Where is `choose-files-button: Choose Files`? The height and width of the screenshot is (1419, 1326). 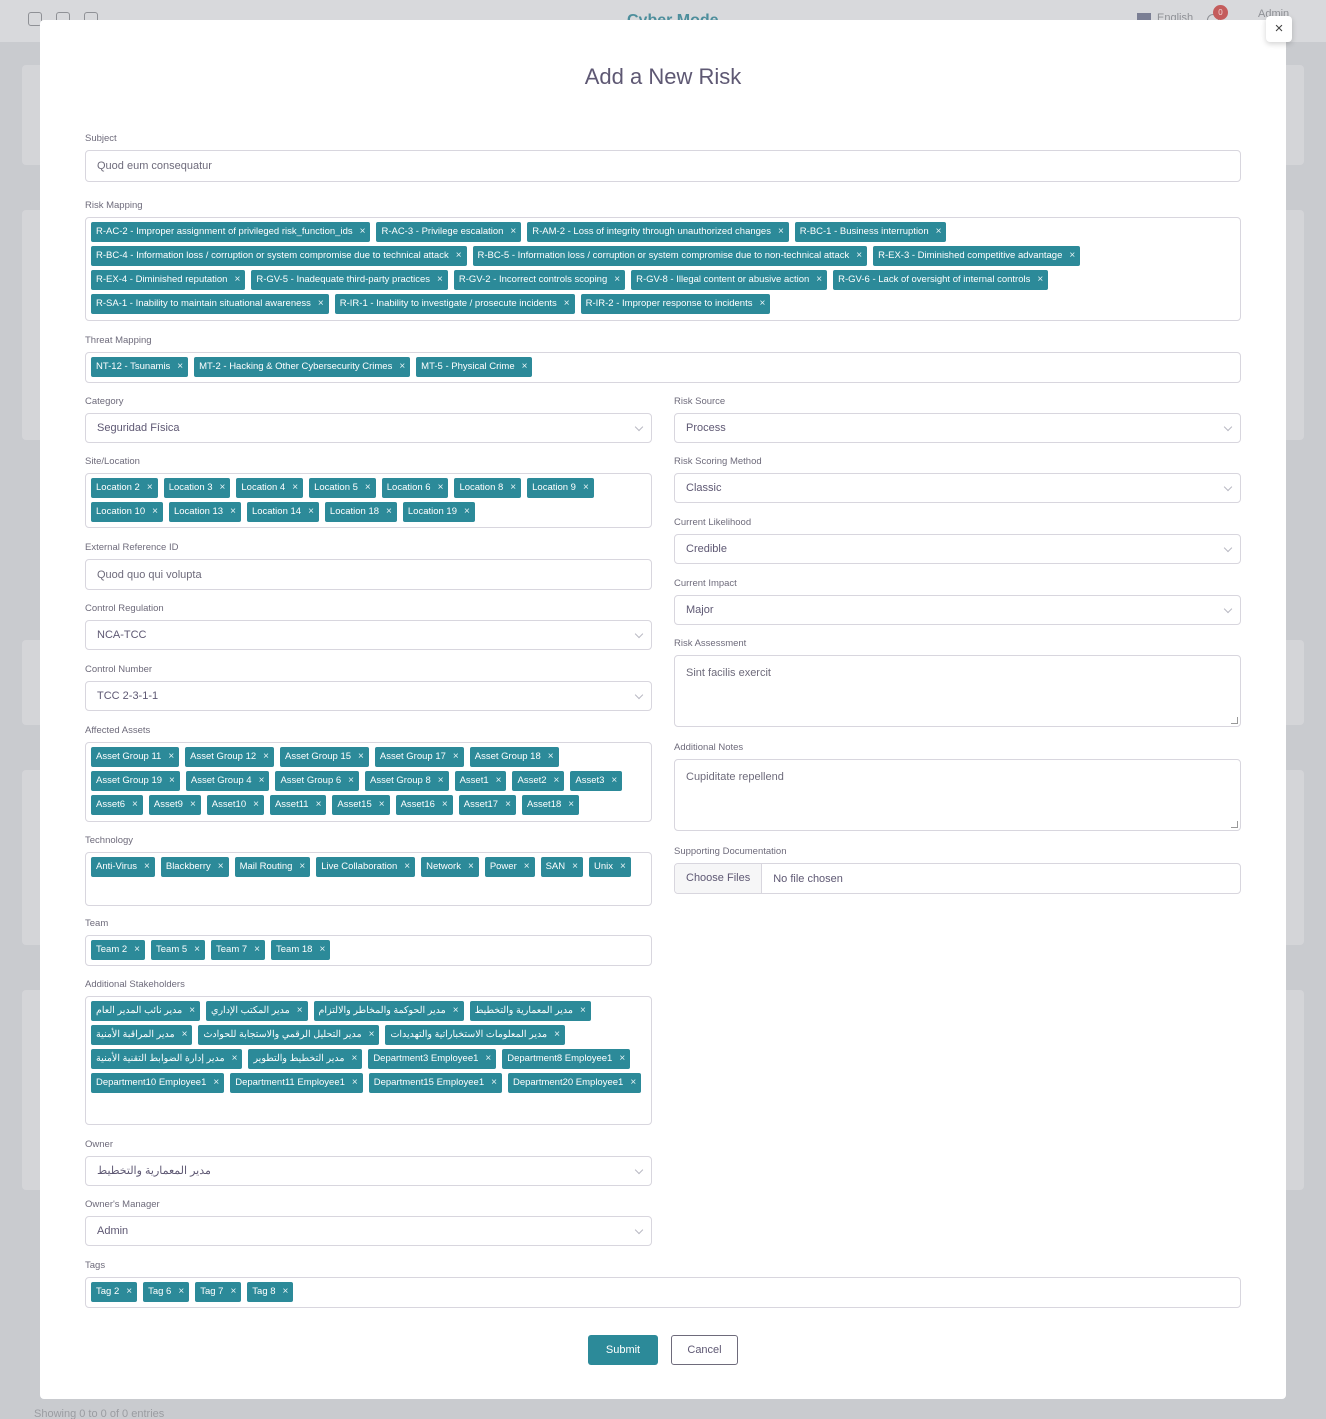 choose-files-button: Choose Files is located at coordinates (719, 878).